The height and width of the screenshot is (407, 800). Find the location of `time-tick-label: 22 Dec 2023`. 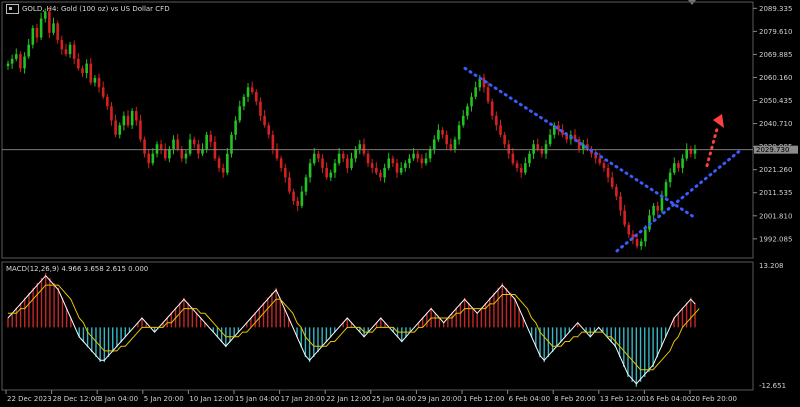

time-tick-label: 22 Dec 2023 is located at coordinates (29, 399).